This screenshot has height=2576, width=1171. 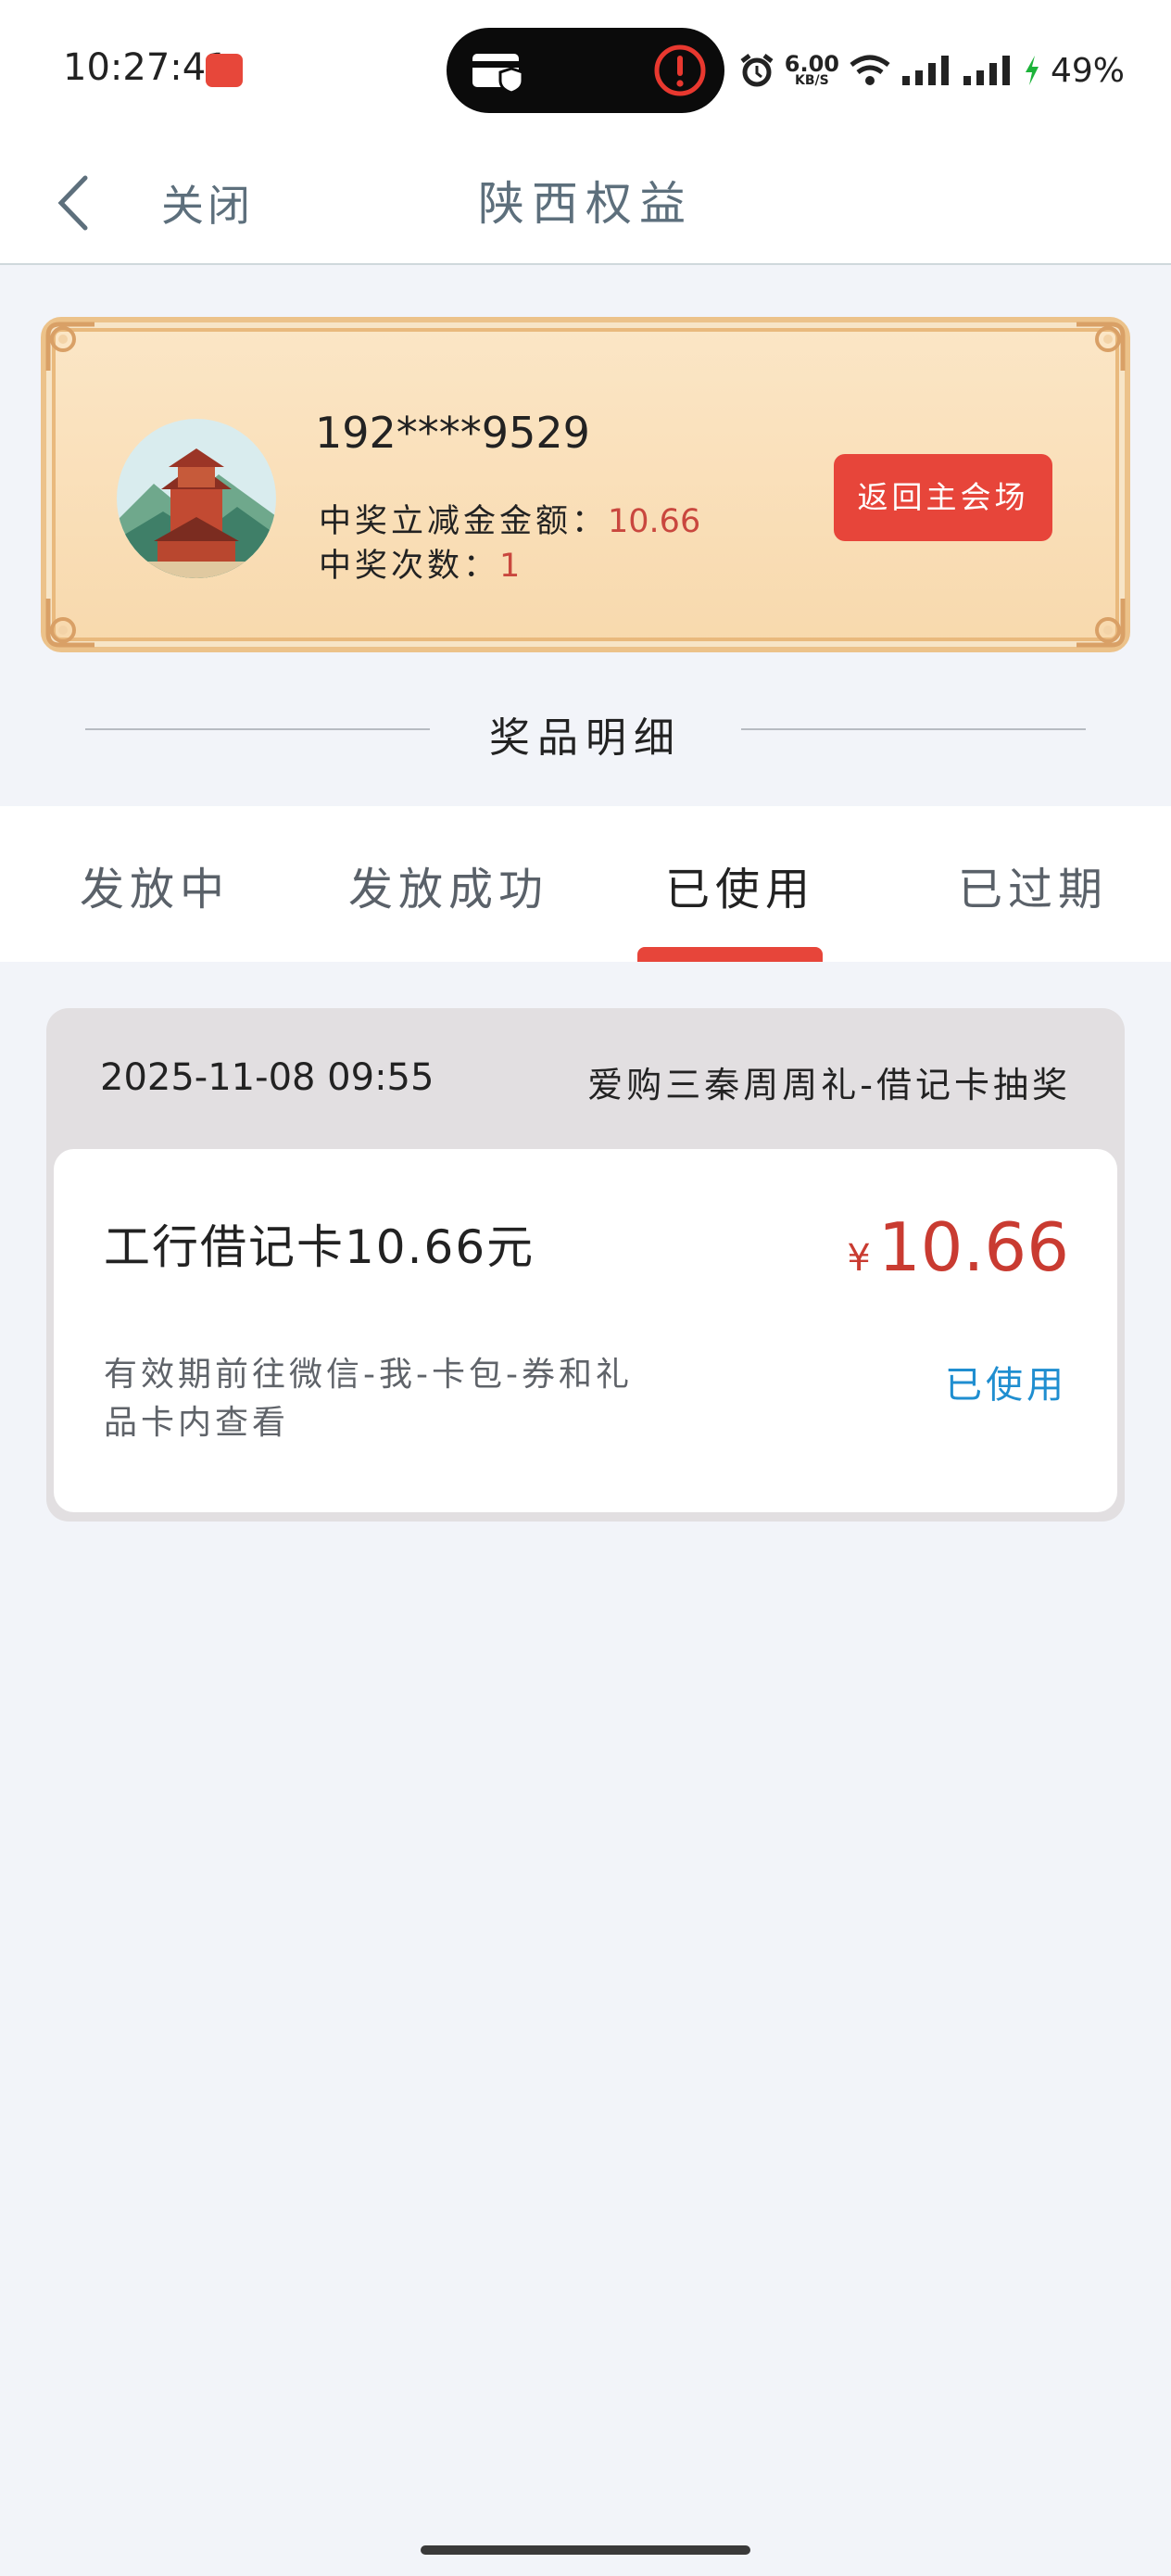 I want to click on prize-count-stat: 中奖次数：1, so click(x=420, y=563).